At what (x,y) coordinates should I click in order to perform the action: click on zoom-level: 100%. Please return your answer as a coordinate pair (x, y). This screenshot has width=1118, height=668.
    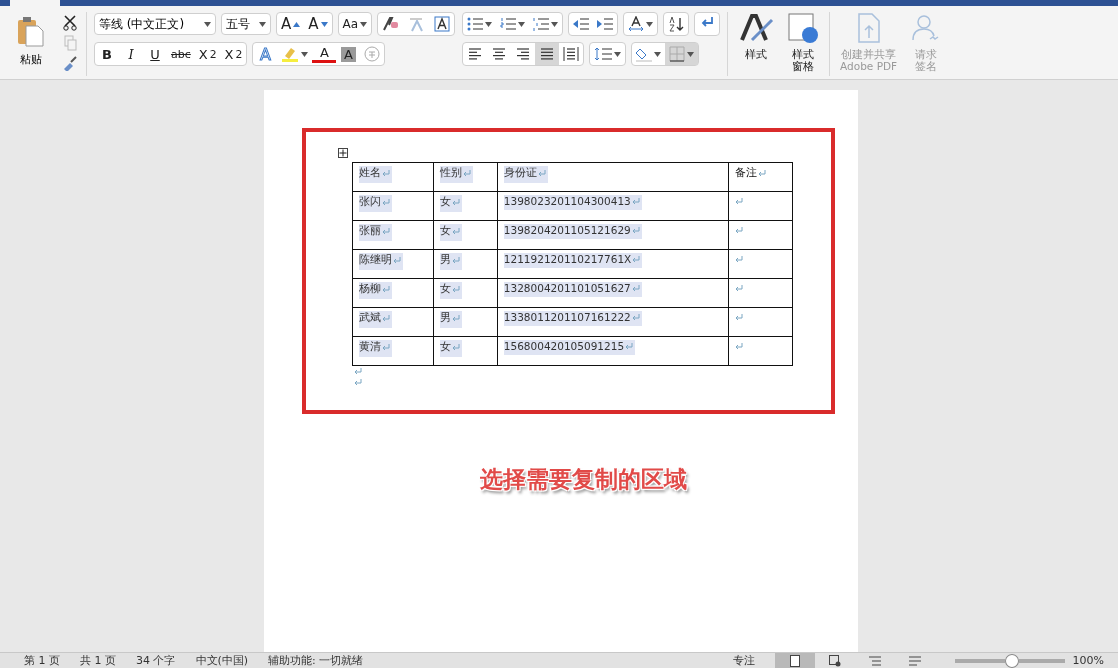
    Looking at the image, I should click on (1088, 660).